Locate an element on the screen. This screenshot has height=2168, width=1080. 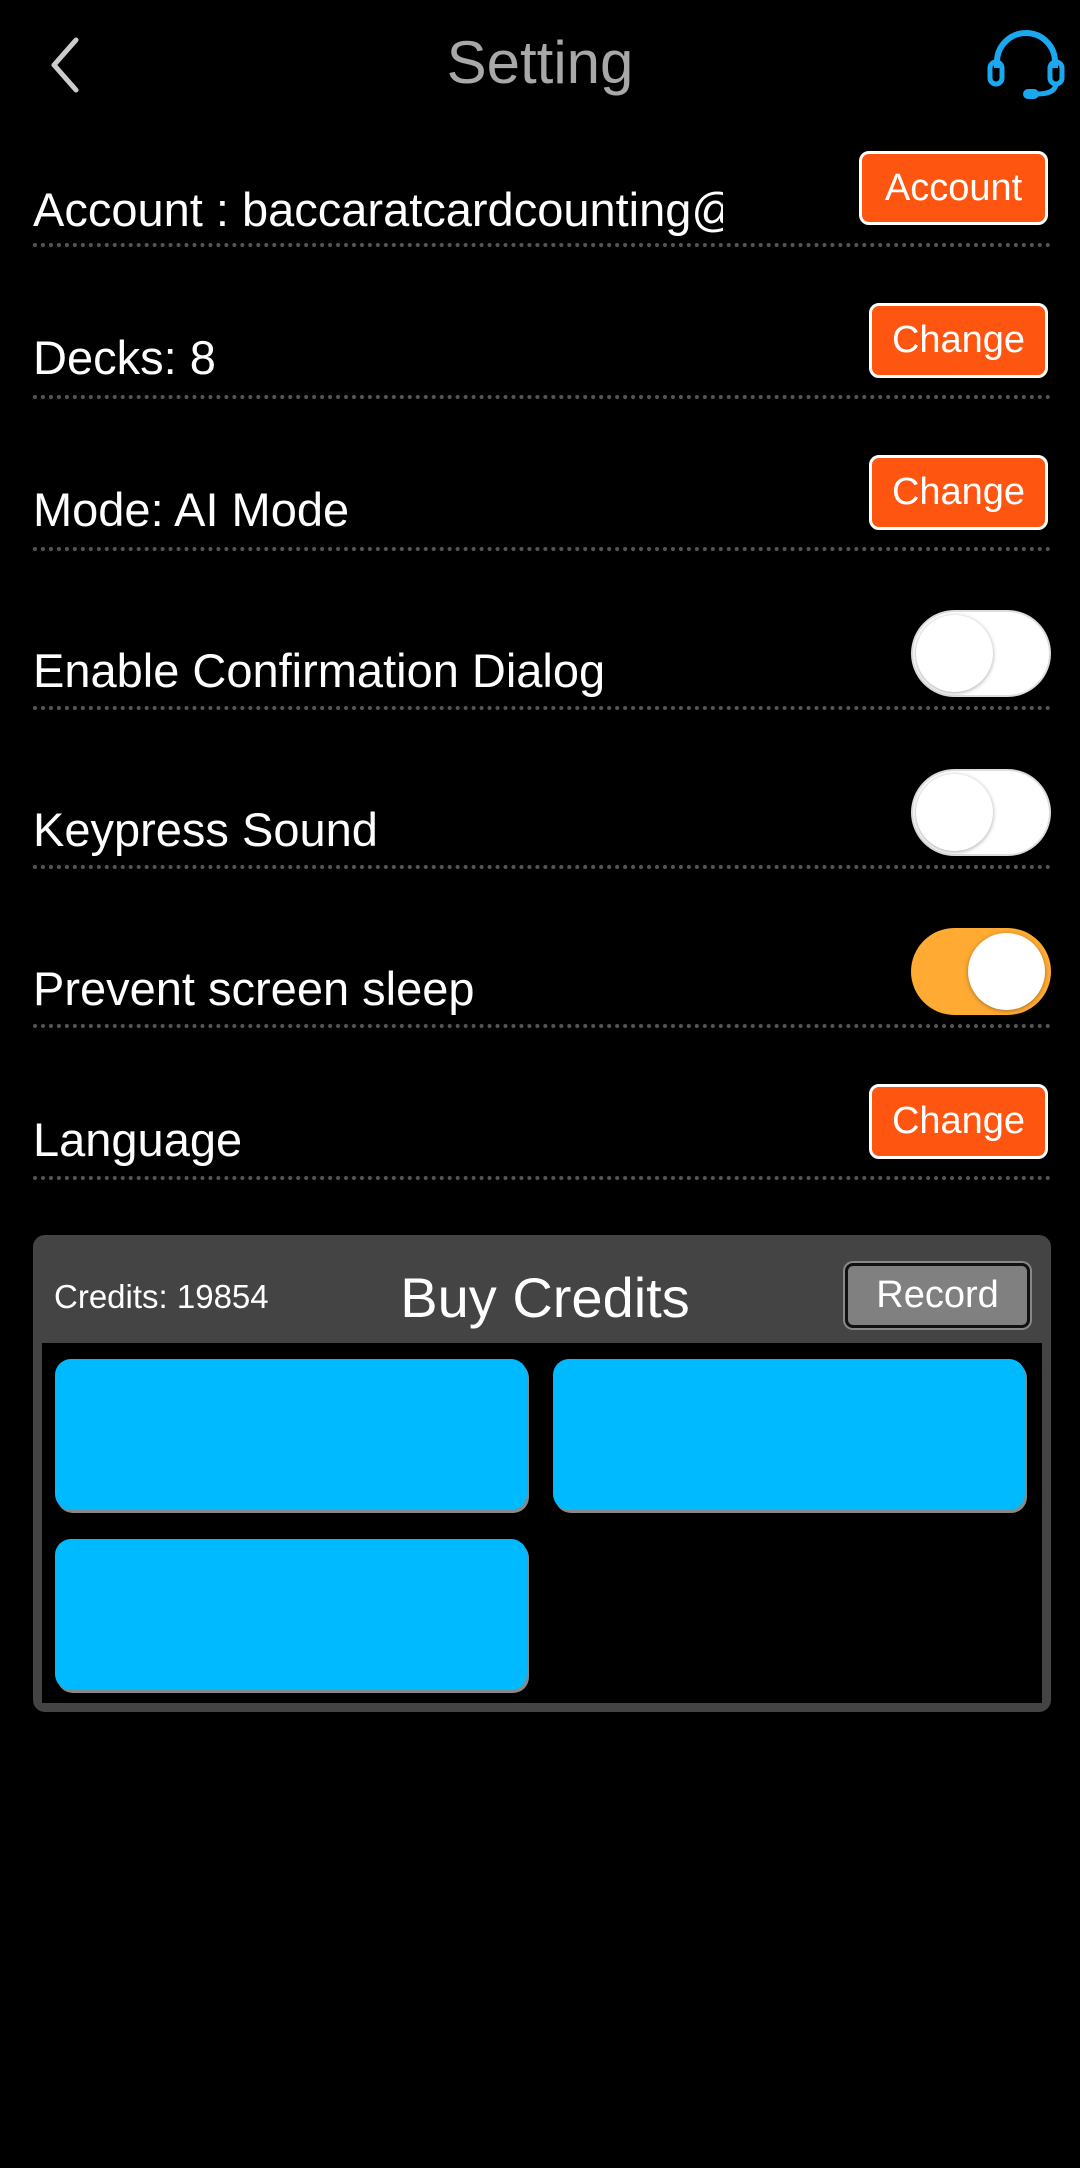
change-mode-button: Change is located at coordinates (958, 492).